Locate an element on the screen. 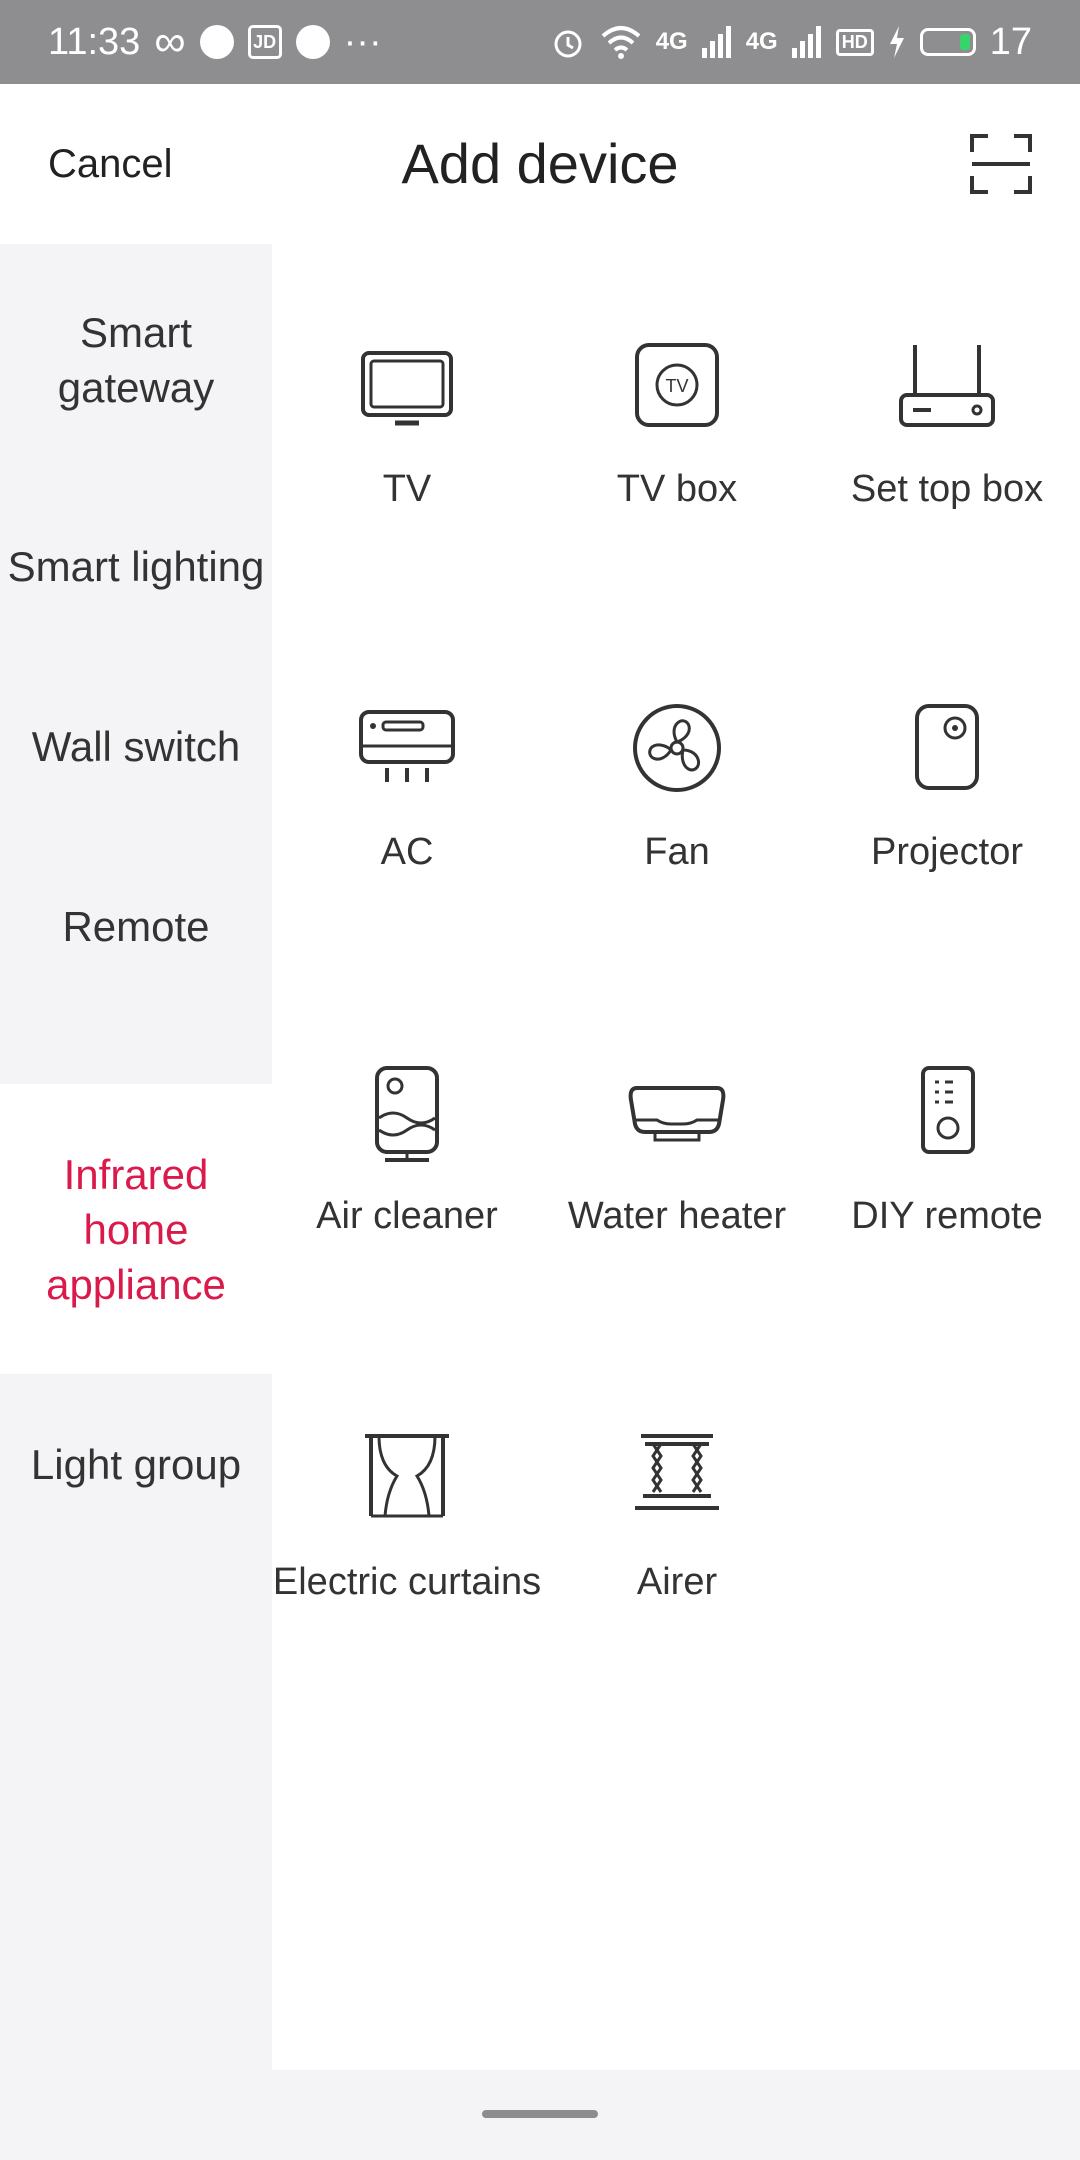  signal-strength-icon is located at coordinates (716, 42).